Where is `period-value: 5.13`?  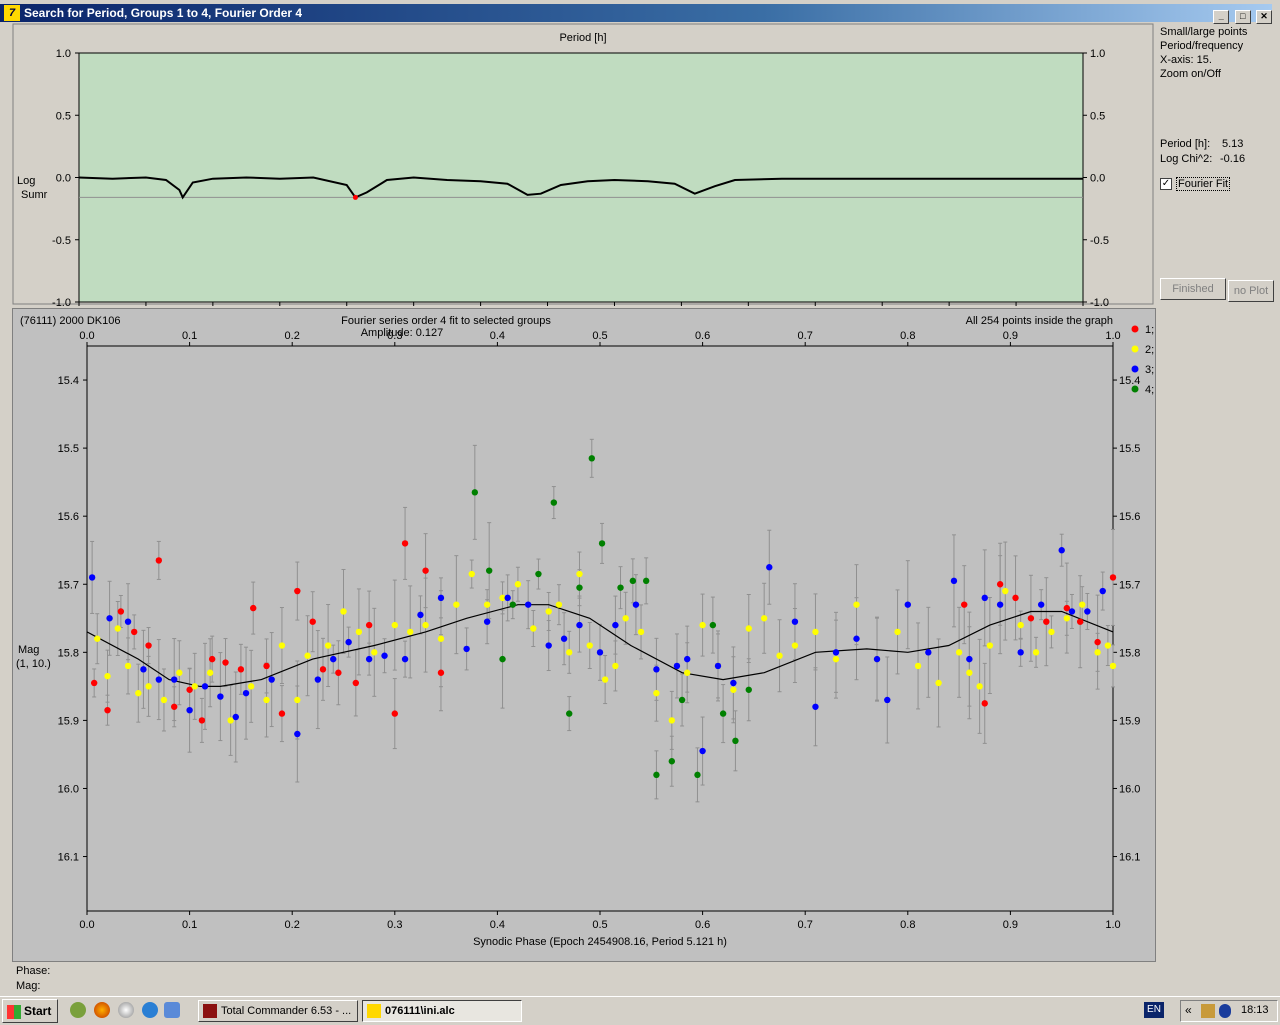
period-value: 5.13 is located at coordinates (1233, 144).